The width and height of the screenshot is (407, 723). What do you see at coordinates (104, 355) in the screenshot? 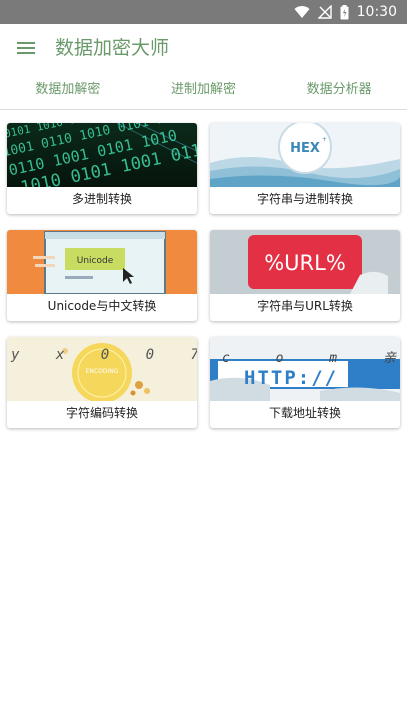
I see `image-text-overlay: y x 0 0 7 .` at bounding box center [104, 355].